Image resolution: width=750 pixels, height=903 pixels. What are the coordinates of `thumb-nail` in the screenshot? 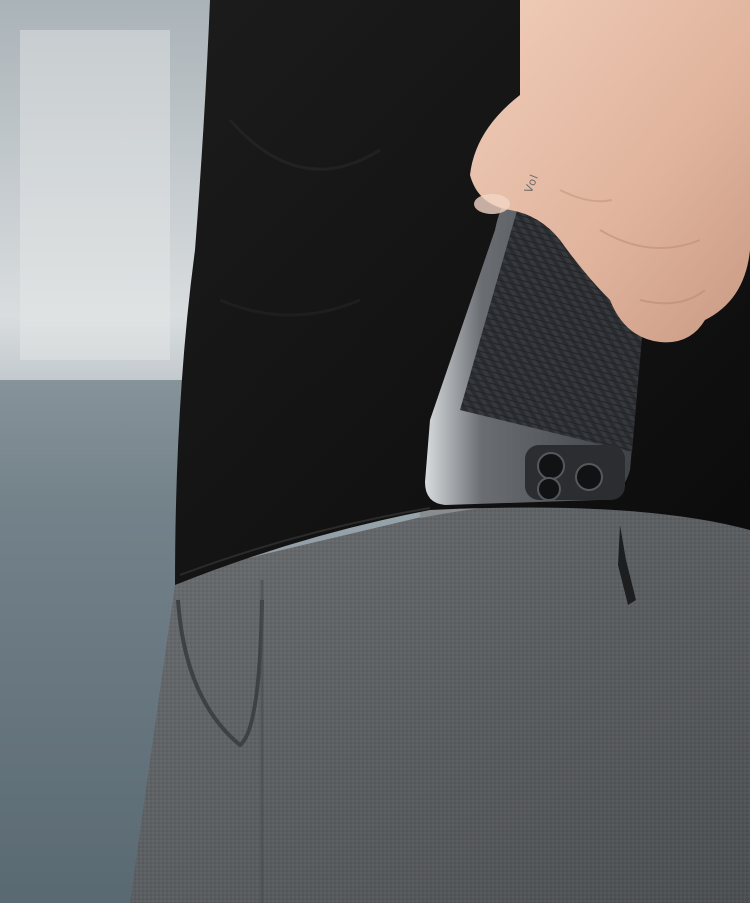 It's located at (492, 204).